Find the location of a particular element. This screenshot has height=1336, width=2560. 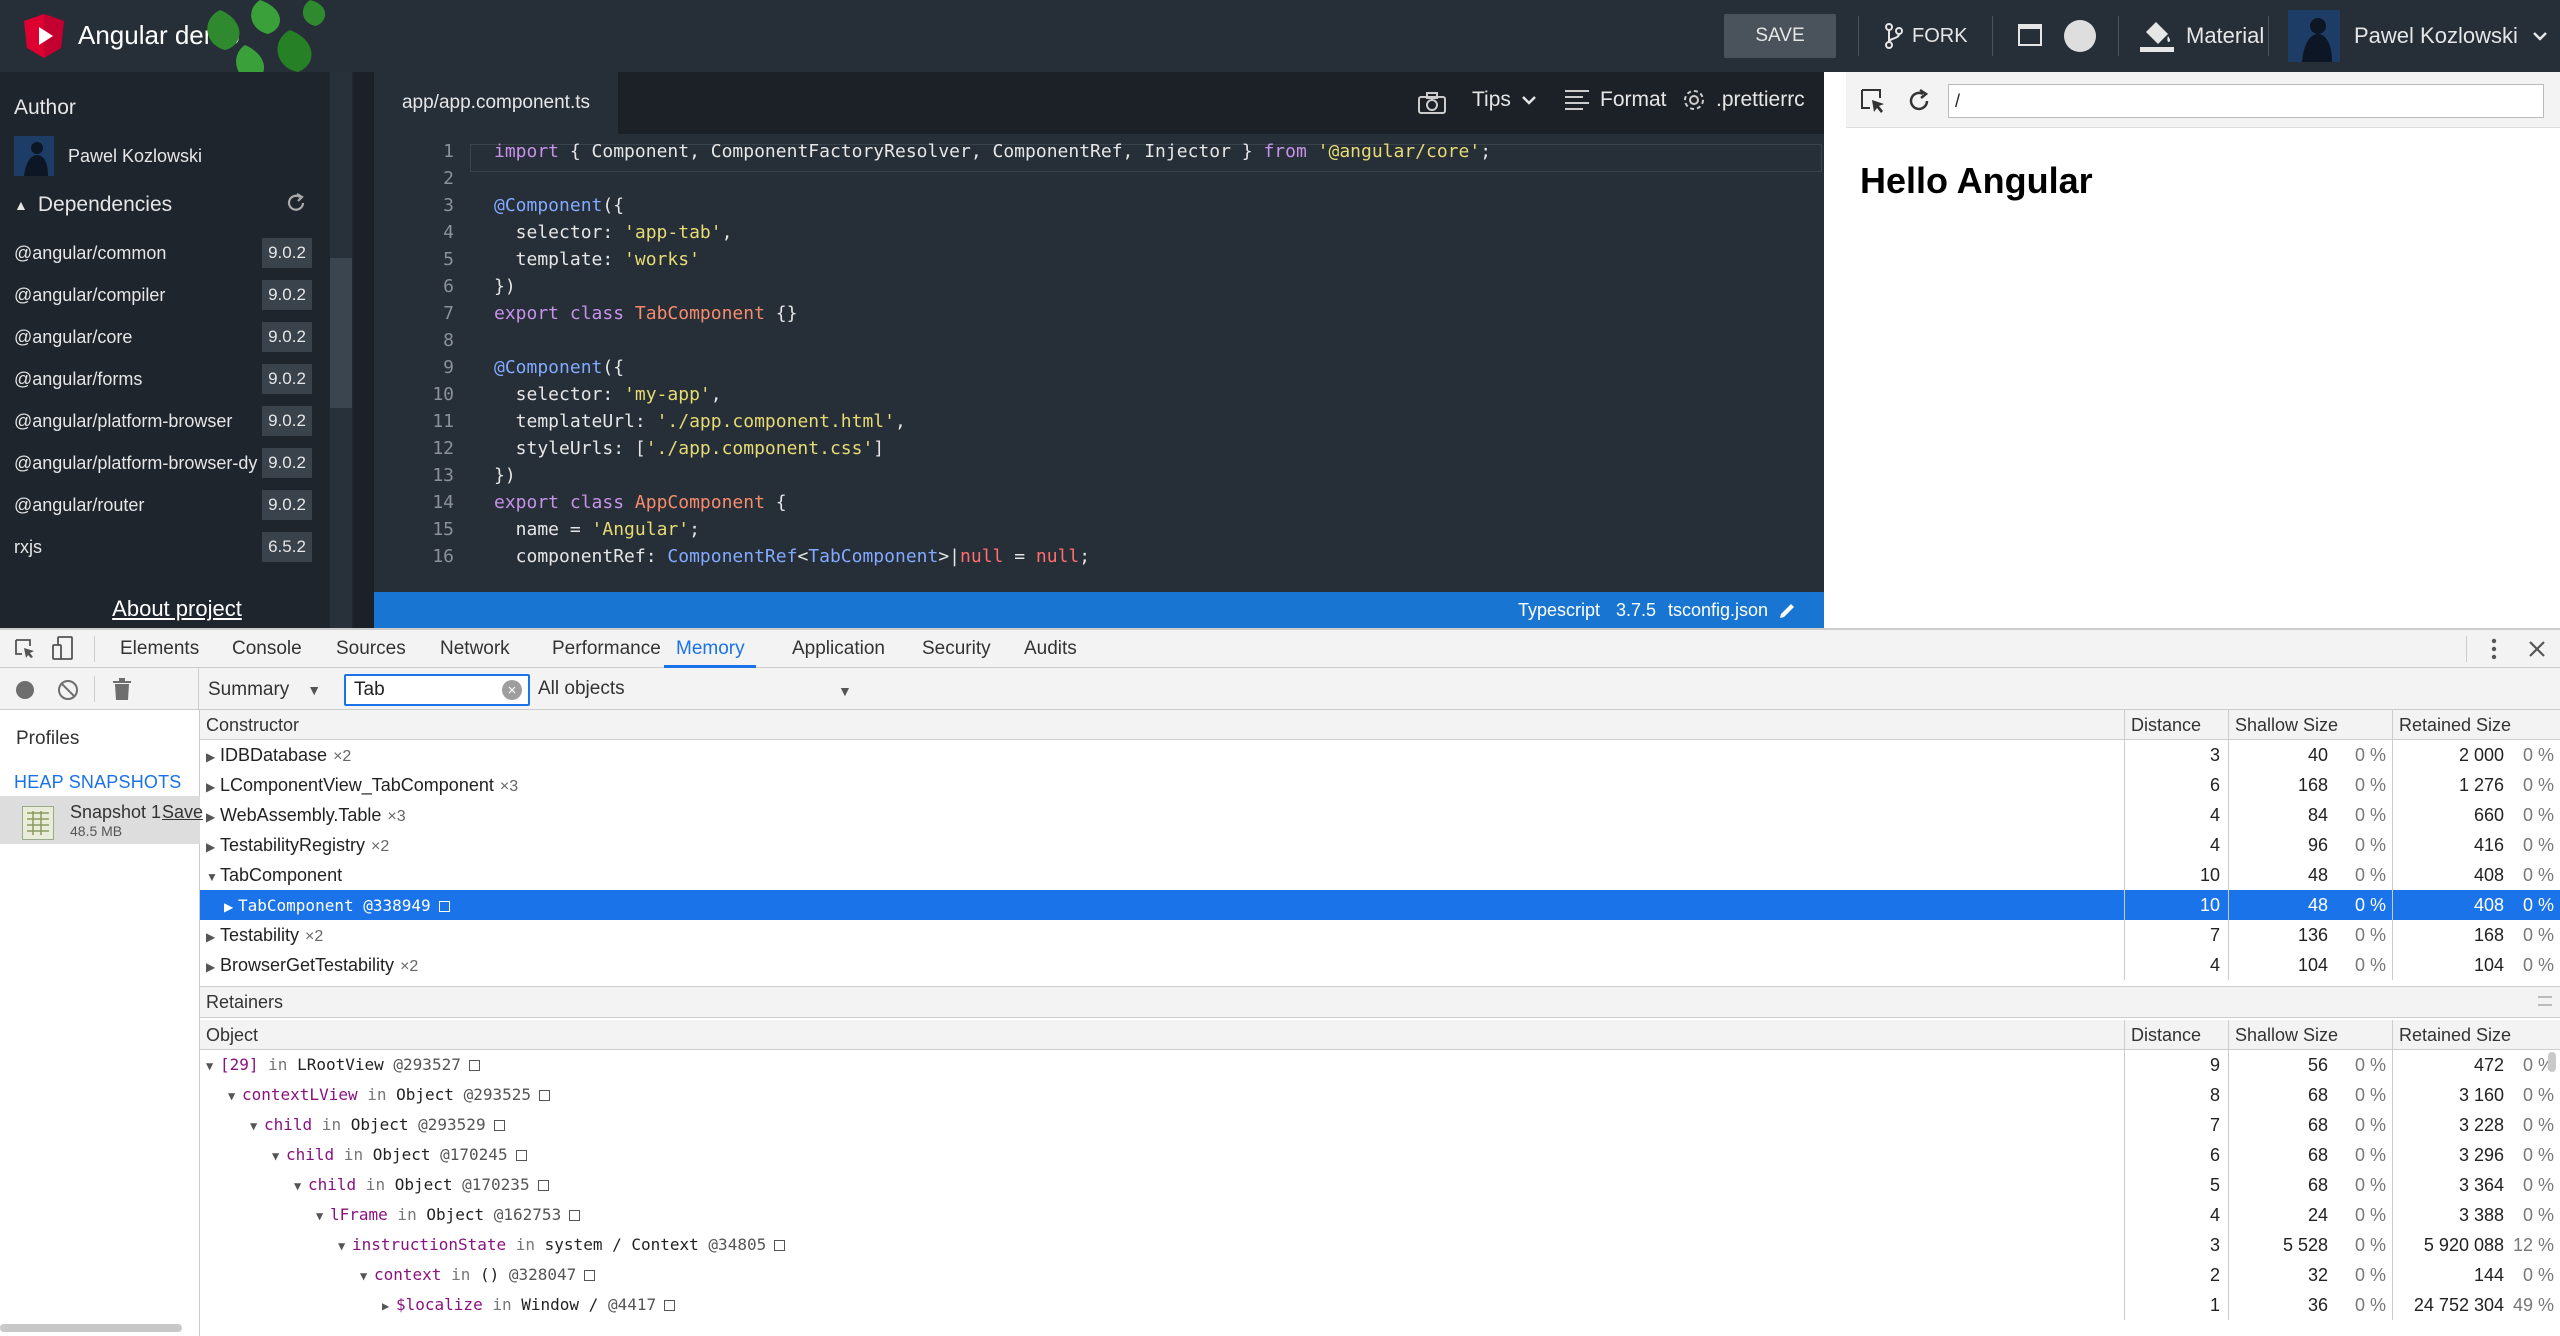

dependency-item: @angular/compiler 9.0.2 is located at coordinates (165, 295).